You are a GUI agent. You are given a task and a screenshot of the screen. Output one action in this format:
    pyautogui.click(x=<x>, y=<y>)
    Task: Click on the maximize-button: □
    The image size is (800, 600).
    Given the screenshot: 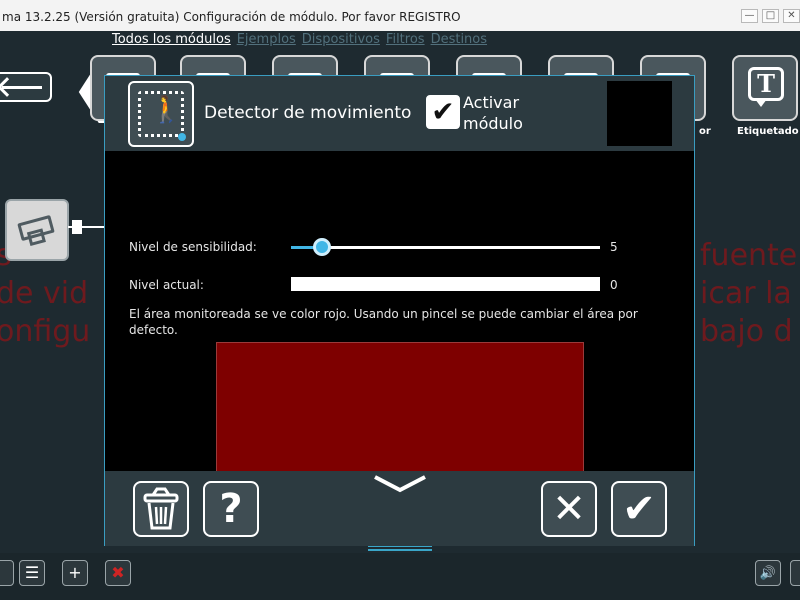 What is the action you would take?
    pyautogui.click(x=770, y=16)
    